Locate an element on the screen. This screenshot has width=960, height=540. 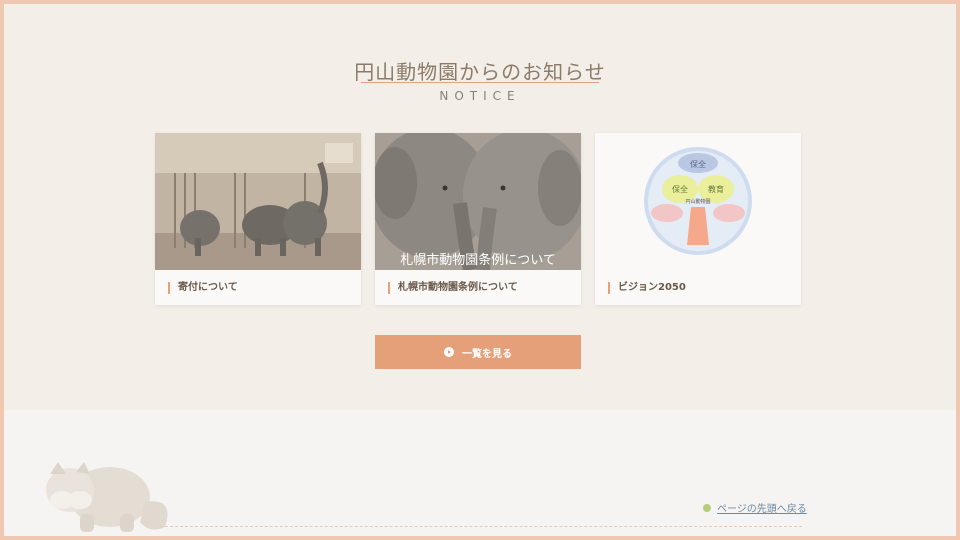
vision-2050-diagram: 保全 保全 教育 円山動物園 is located at coordinates (698, 201).